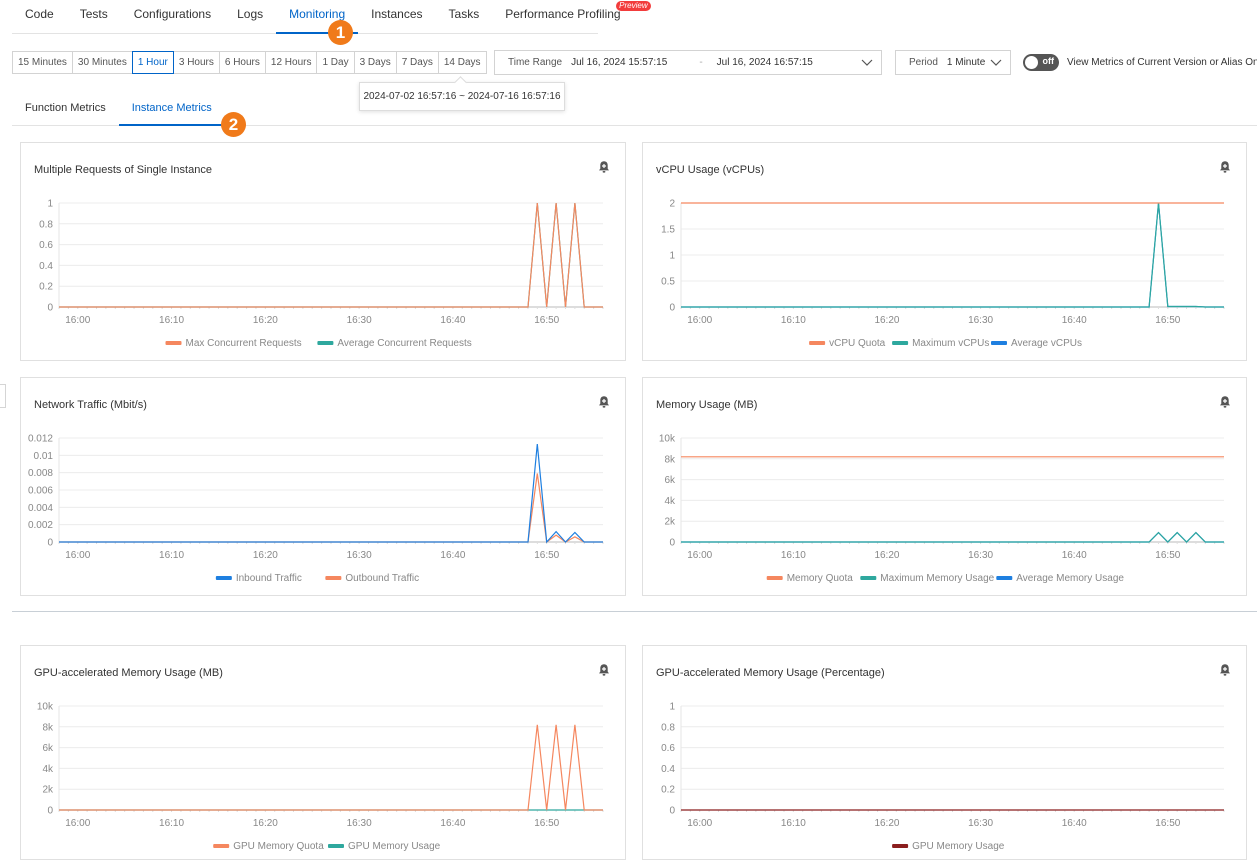  What do you see at coordinates (242, 62) in the screenshot?
I see `range-6-hours-button: 6 Hours` at bounding box center [242, 62].